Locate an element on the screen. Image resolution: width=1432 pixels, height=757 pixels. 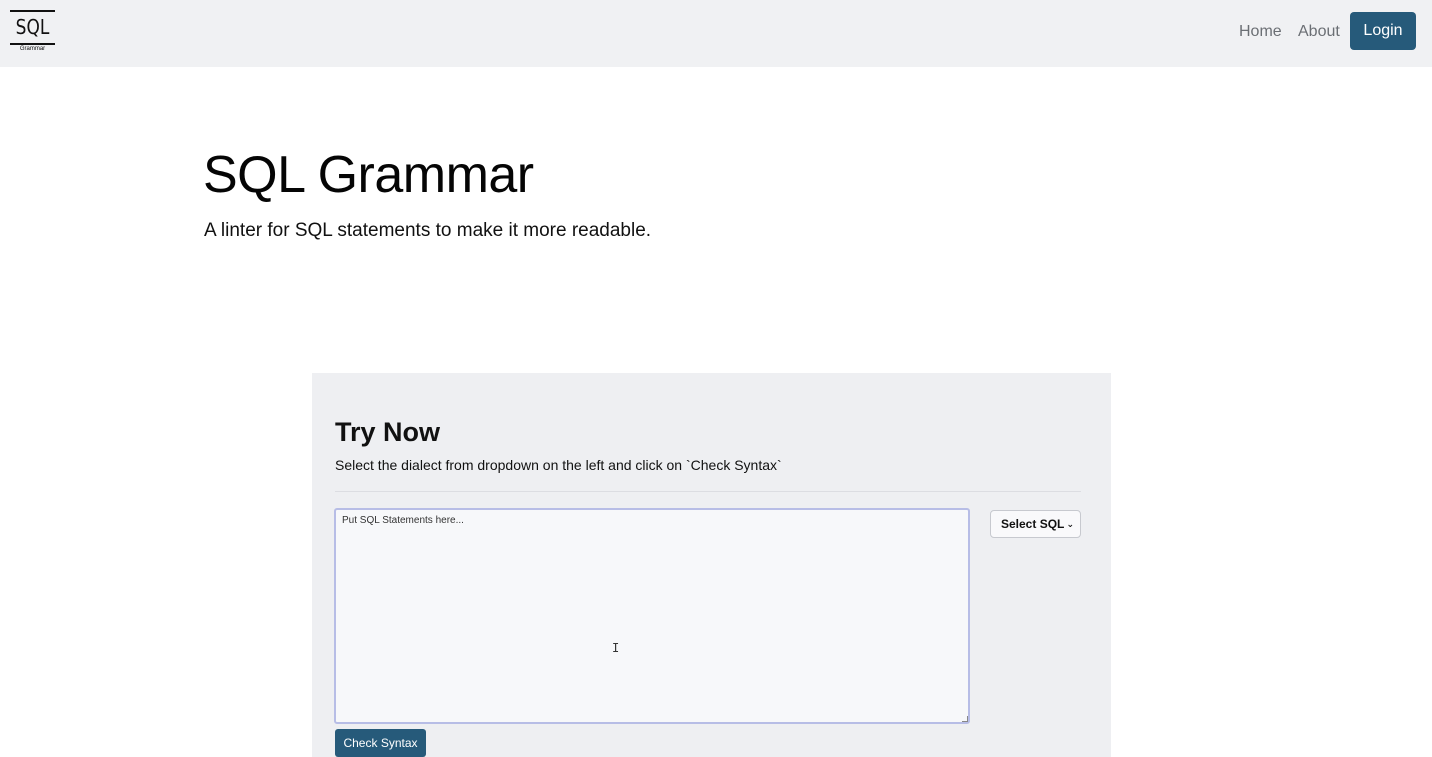
login-button: Login is located at coordinates (1383, 31).